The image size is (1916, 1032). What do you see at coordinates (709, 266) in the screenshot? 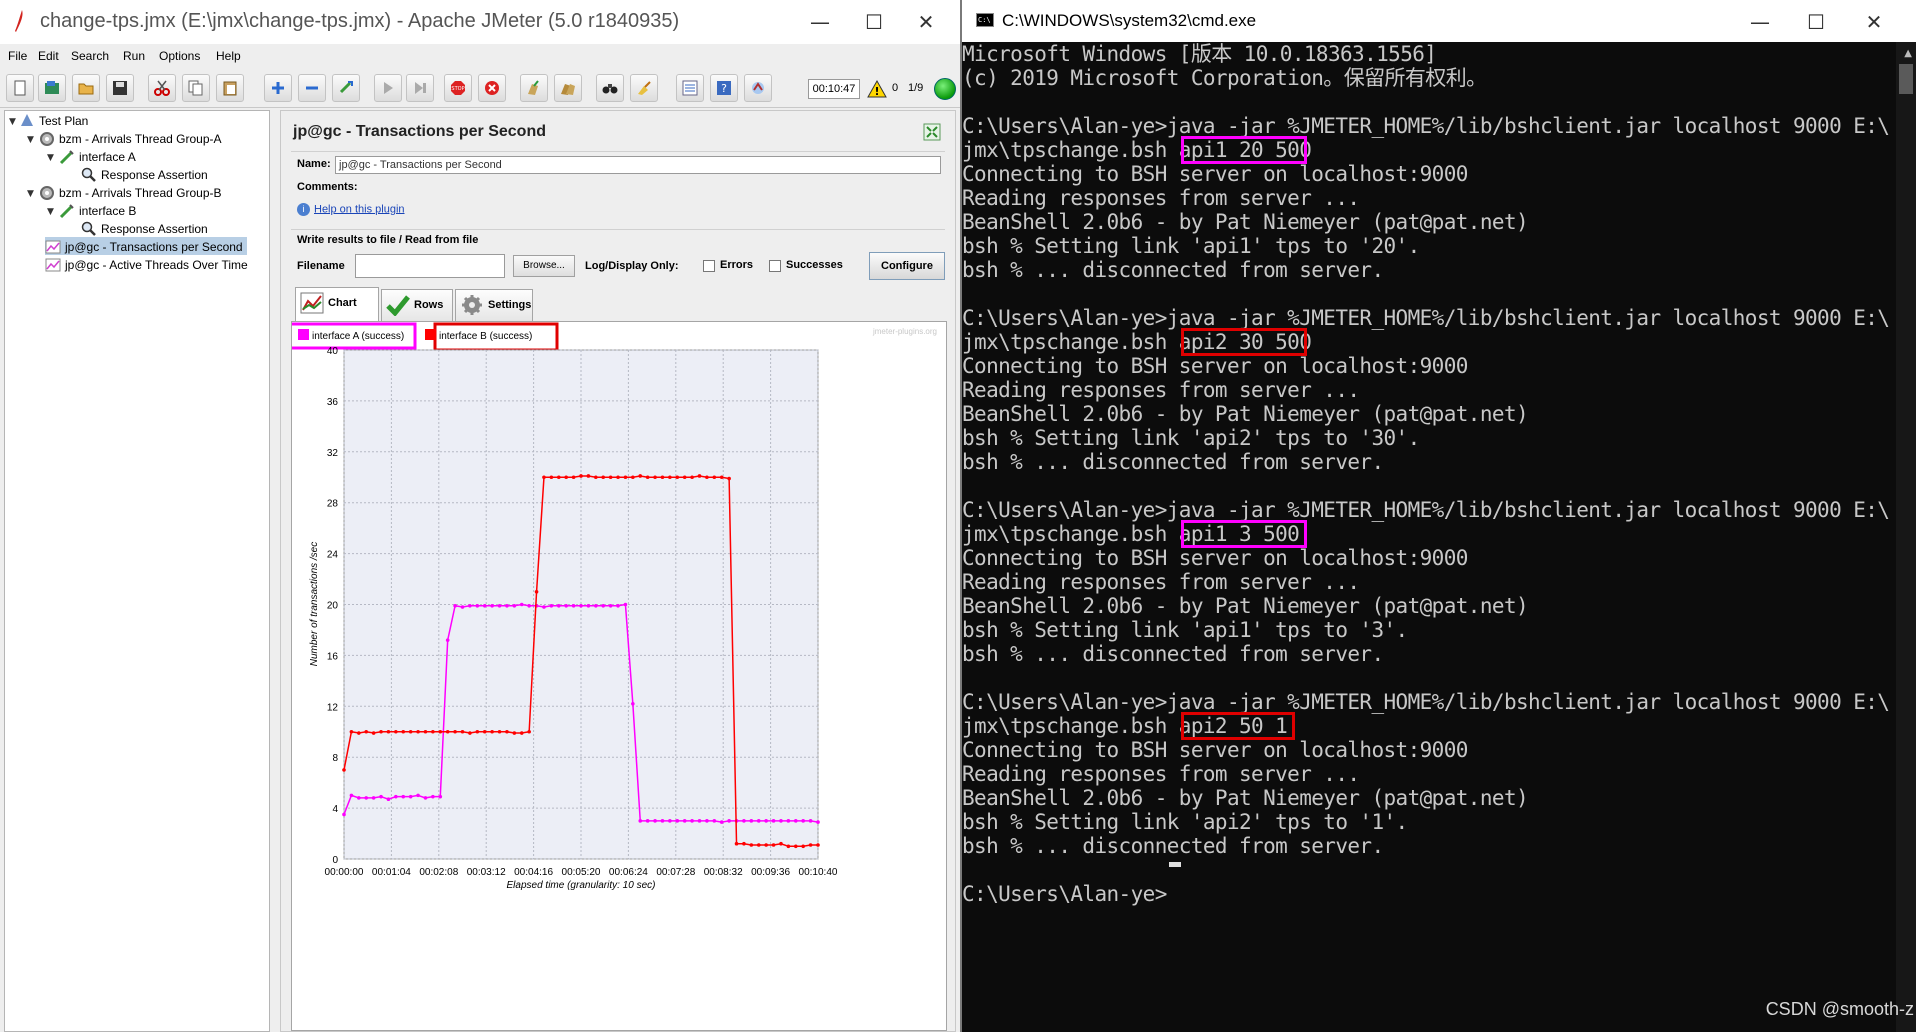
I see `errors-checkbox` at bounding box center [709, 266].